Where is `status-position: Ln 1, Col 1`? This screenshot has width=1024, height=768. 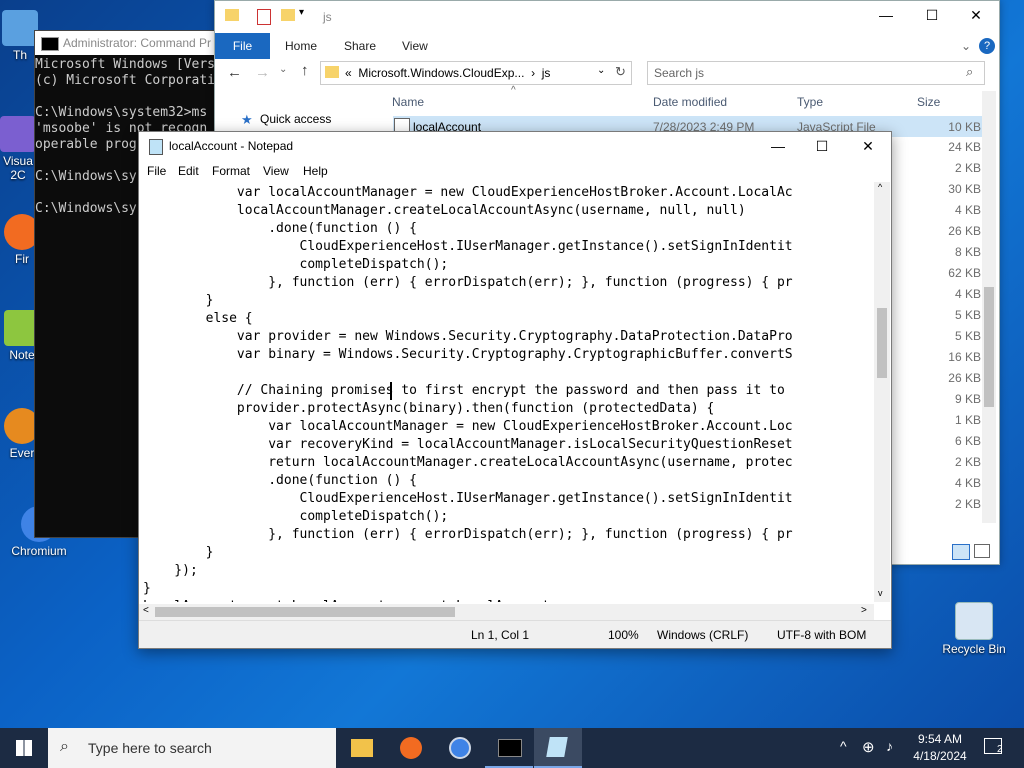 status-position: Ln 1, Col 1 is located at coordinates (500, 635).